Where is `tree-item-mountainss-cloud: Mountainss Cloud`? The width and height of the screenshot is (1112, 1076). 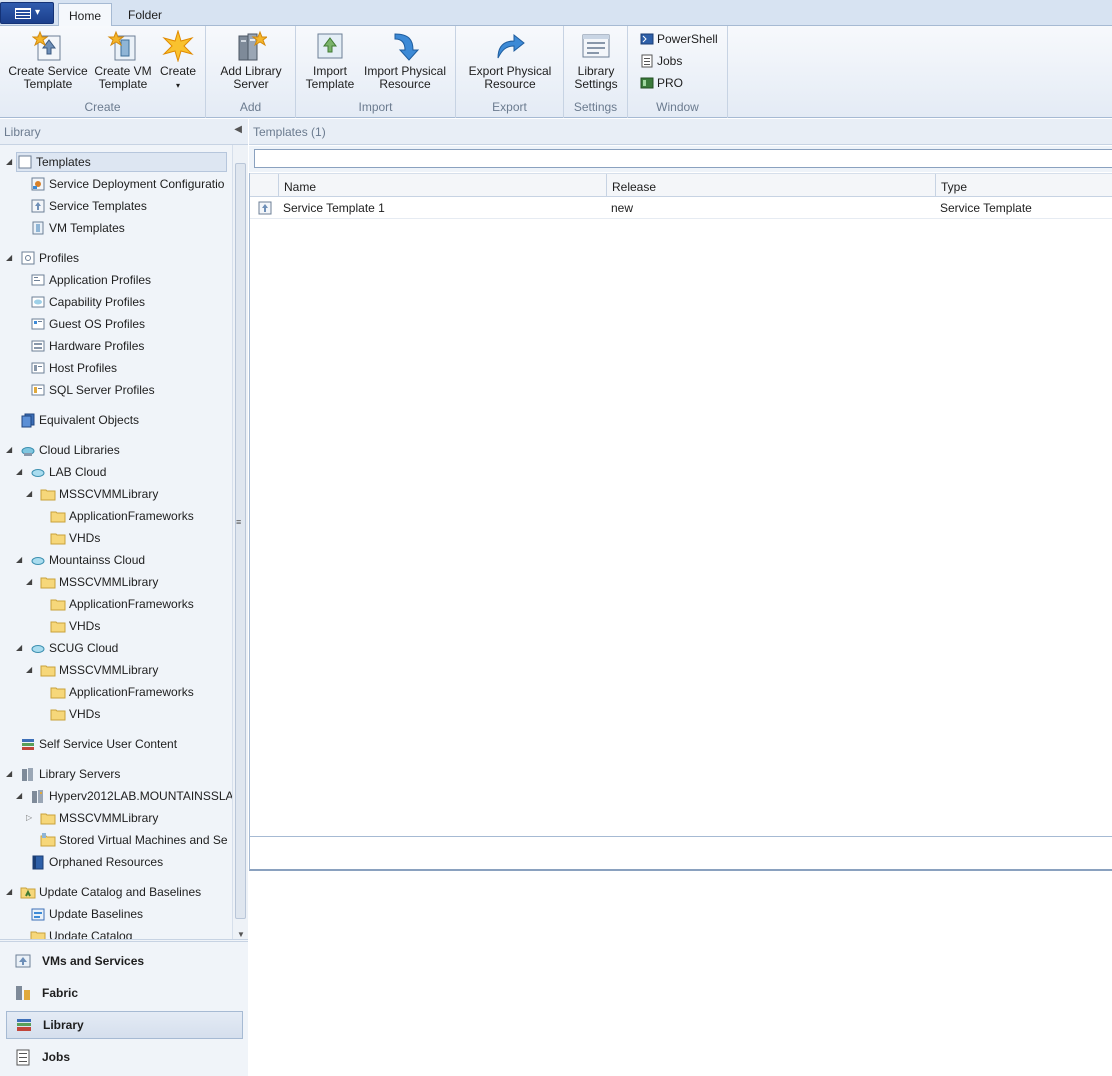
tree-item-mountainss-cloud: Mountainss Cloud is located at coordinates (87, 560).